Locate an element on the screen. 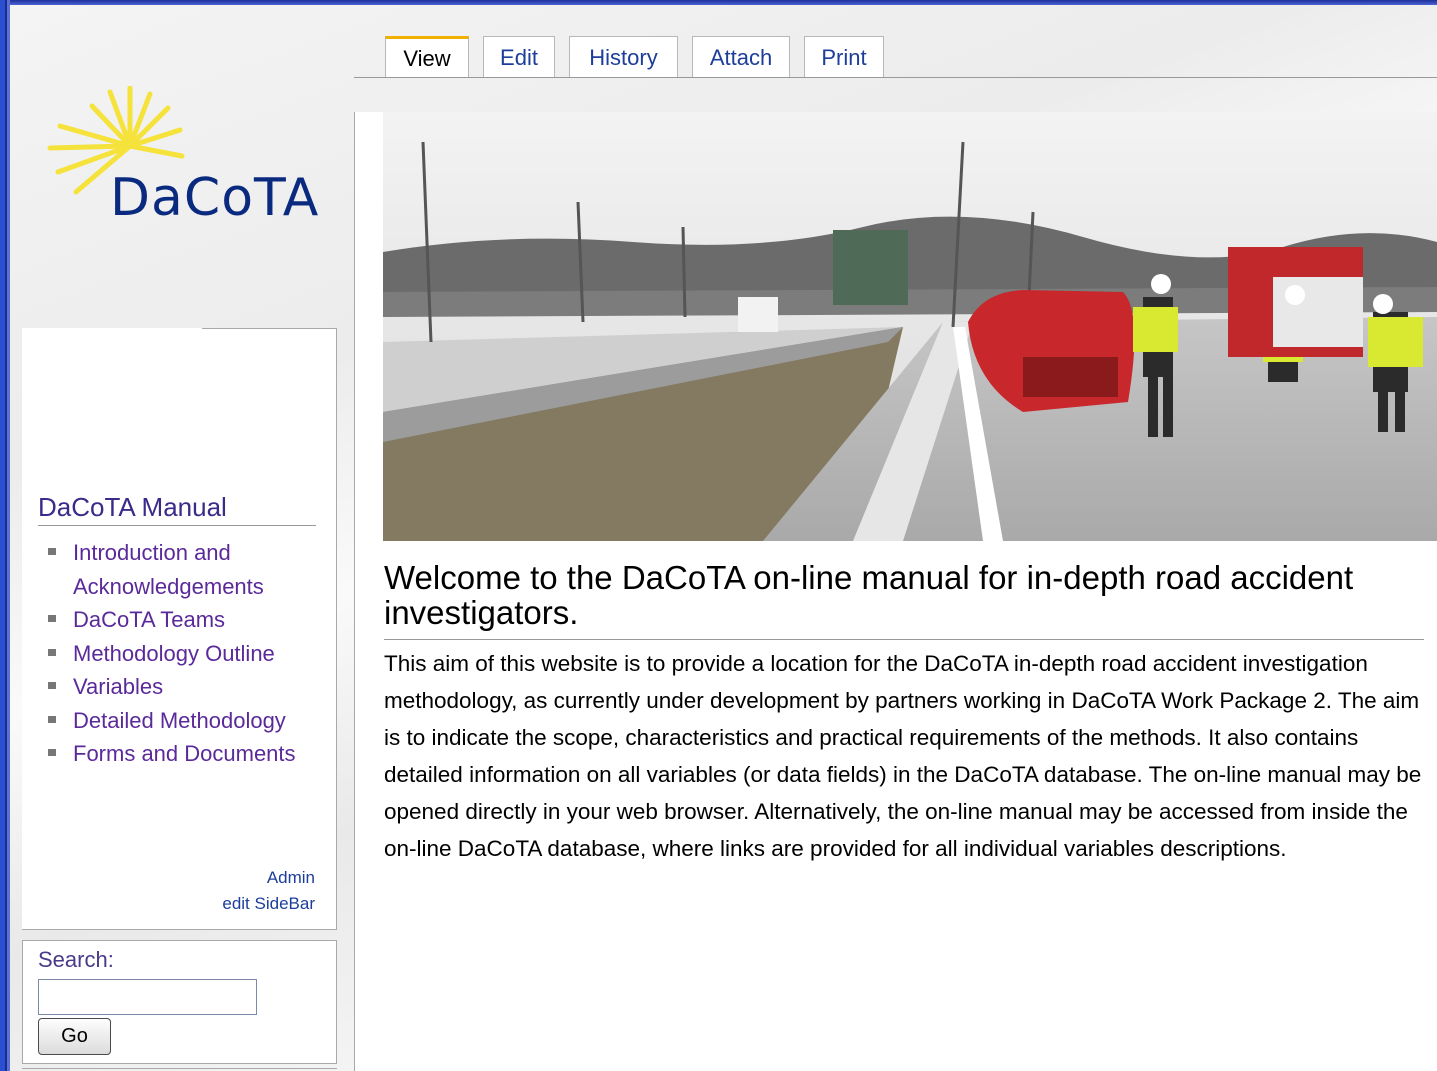 This screenshot has width=1437, height=1071. window-top-border is located at coordinates (718, 2).